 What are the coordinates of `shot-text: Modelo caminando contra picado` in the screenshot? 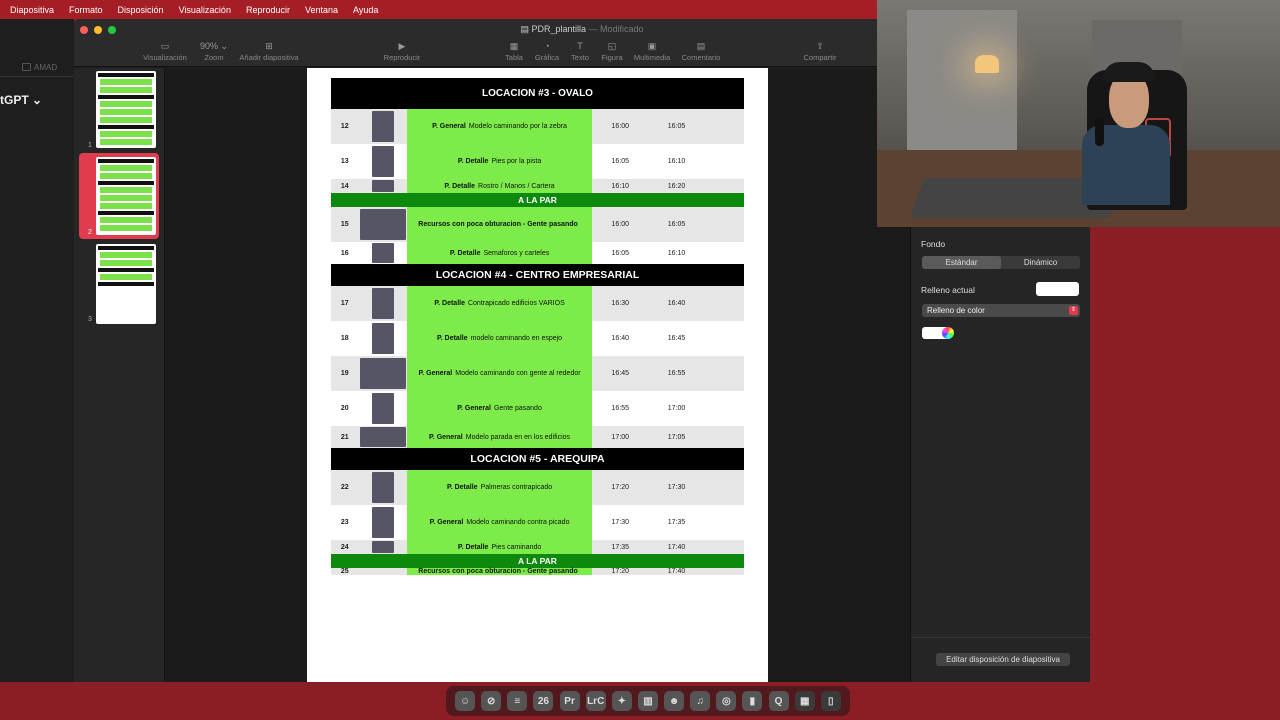 It's located at (518, 522).